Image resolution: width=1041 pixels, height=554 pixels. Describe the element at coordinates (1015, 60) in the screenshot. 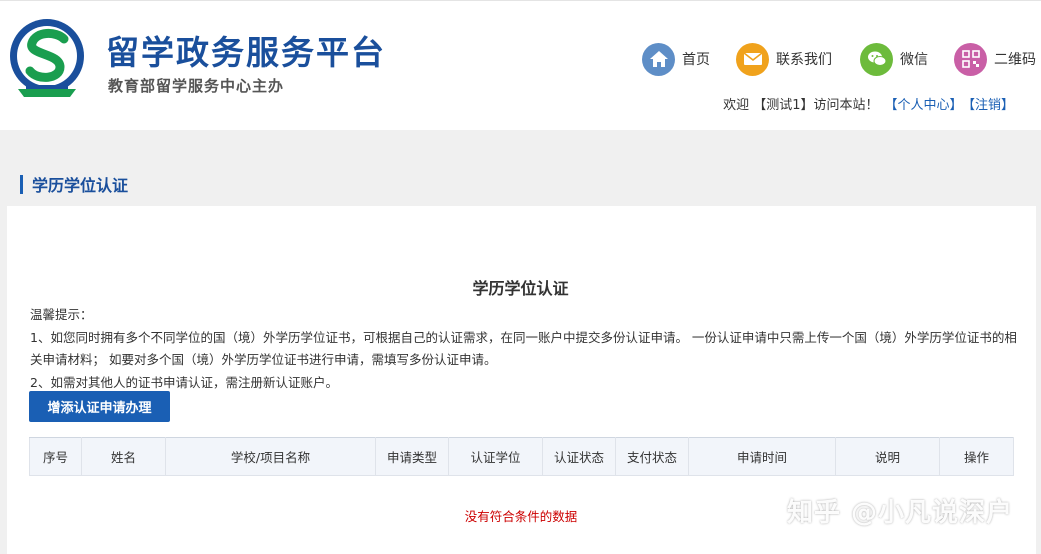

I see `nav-qrcode-label: 二维码` at that location.